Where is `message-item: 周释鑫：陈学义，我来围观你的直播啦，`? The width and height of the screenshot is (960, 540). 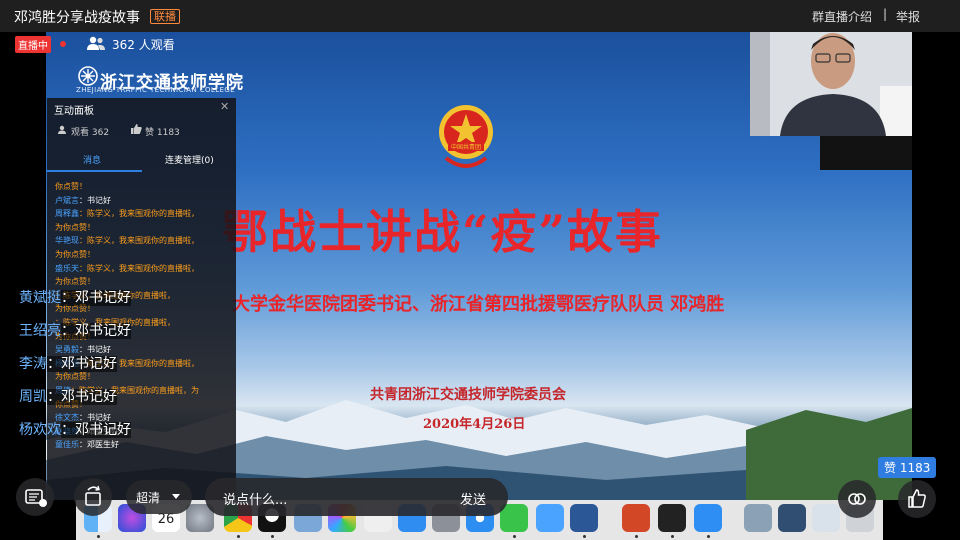 message-item: 周释鑫：陈学义，我来围观你的直播啦， is located at coordinates (144, 214).